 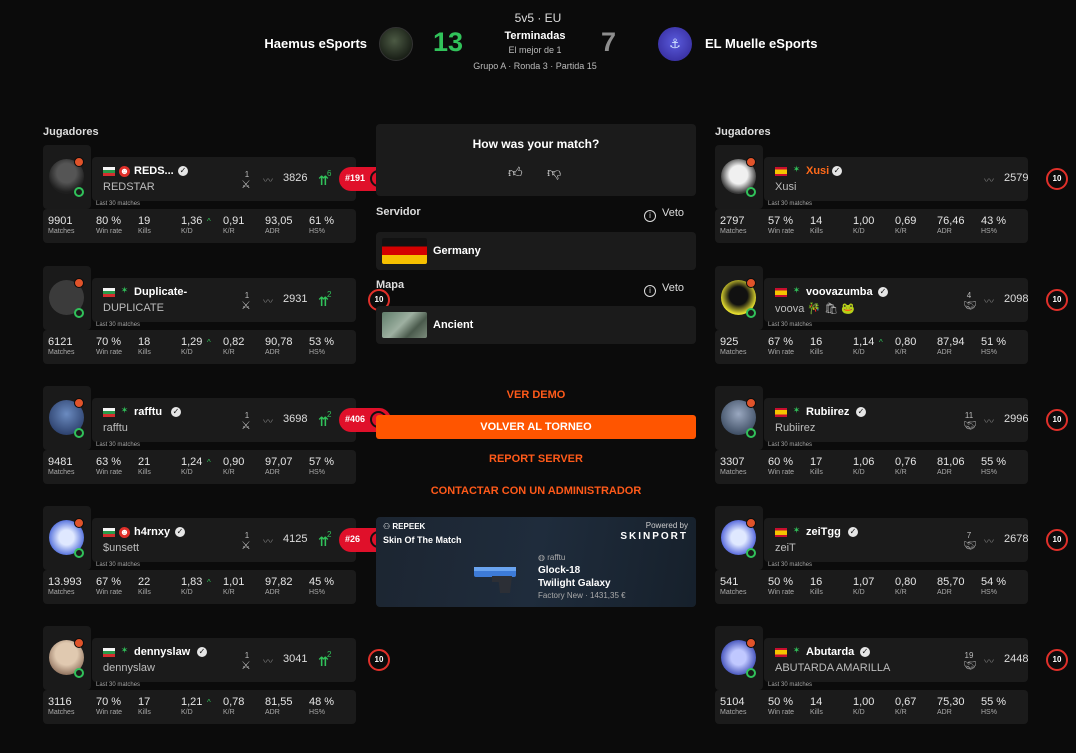 What do you see at coordinates (536, 491) in the screenshot?
I see `contact-admin-link: CONTACTAR CON UN ADMINISTRADOR` at bounding box center [536, 491].